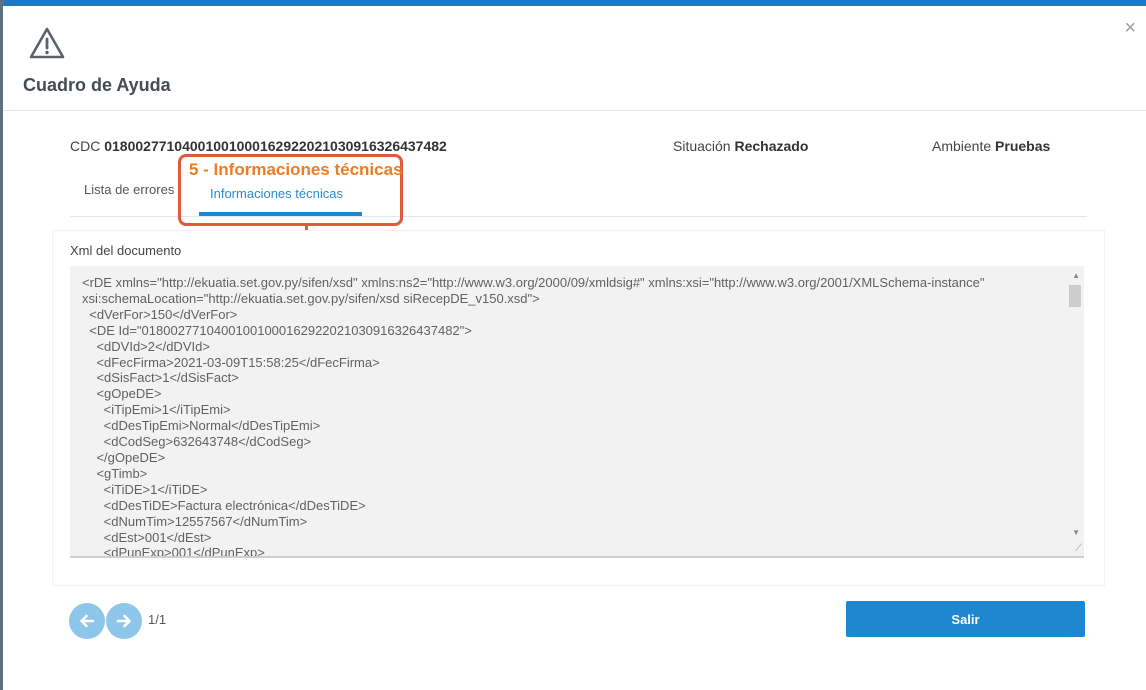  Describe the element at coordinates (702, 146) in the screenshot. I see `situacion-label: Situación` at that location.